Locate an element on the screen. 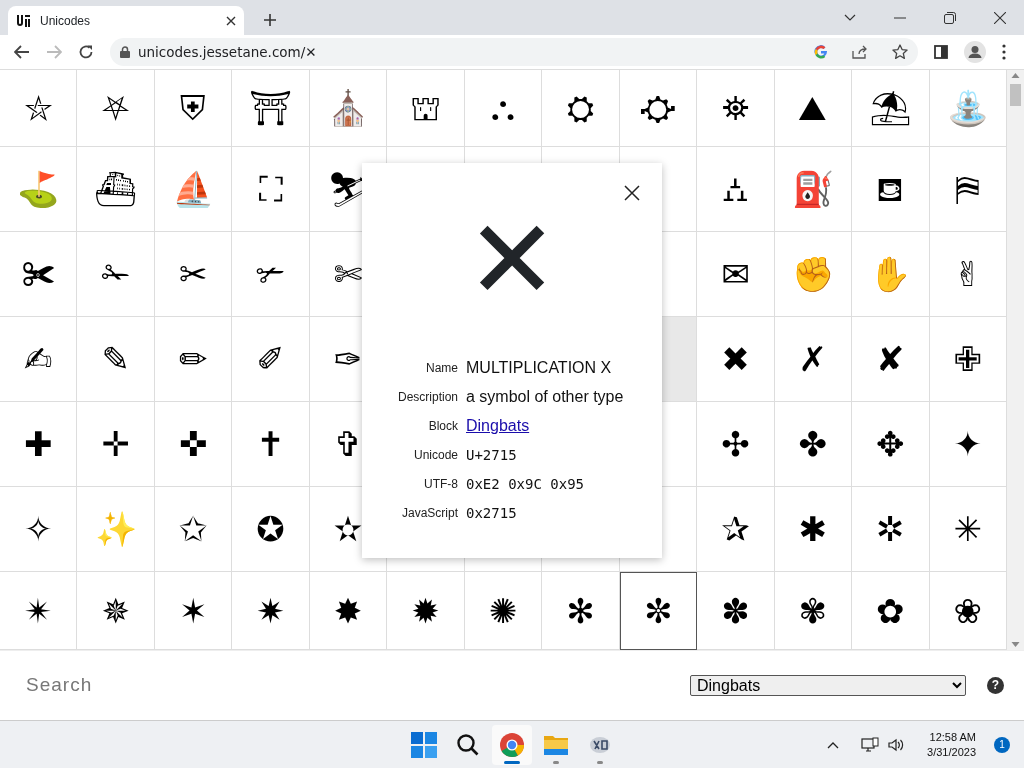 The image size is (1024, 768). glyph-tile: ✥ is located at coordinates (891, 444).